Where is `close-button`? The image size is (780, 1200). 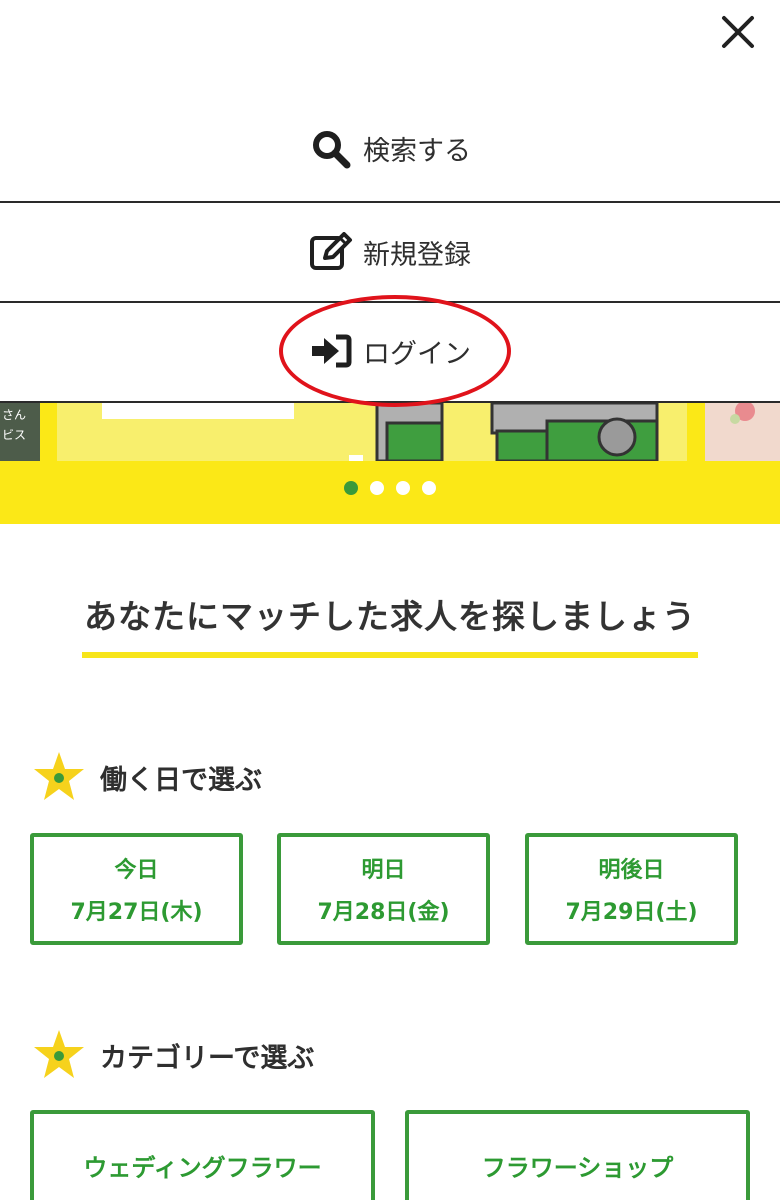
close-button is located at coordinates (738, 32).